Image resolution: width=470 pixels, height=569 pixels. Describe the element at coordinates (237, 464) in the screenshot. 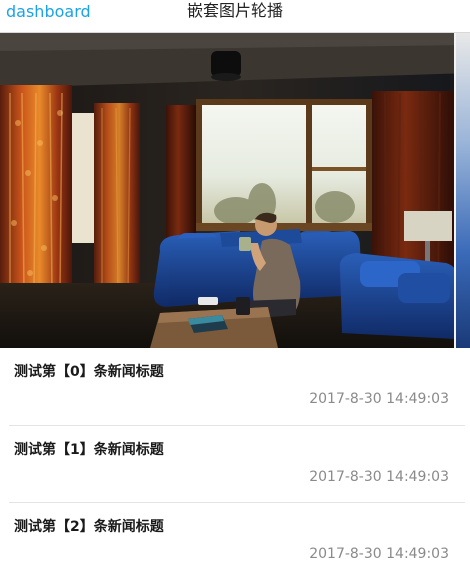

I see `list-item: 测试第【1】条新闻标题 2017-8-30 14:49:03` at that location.